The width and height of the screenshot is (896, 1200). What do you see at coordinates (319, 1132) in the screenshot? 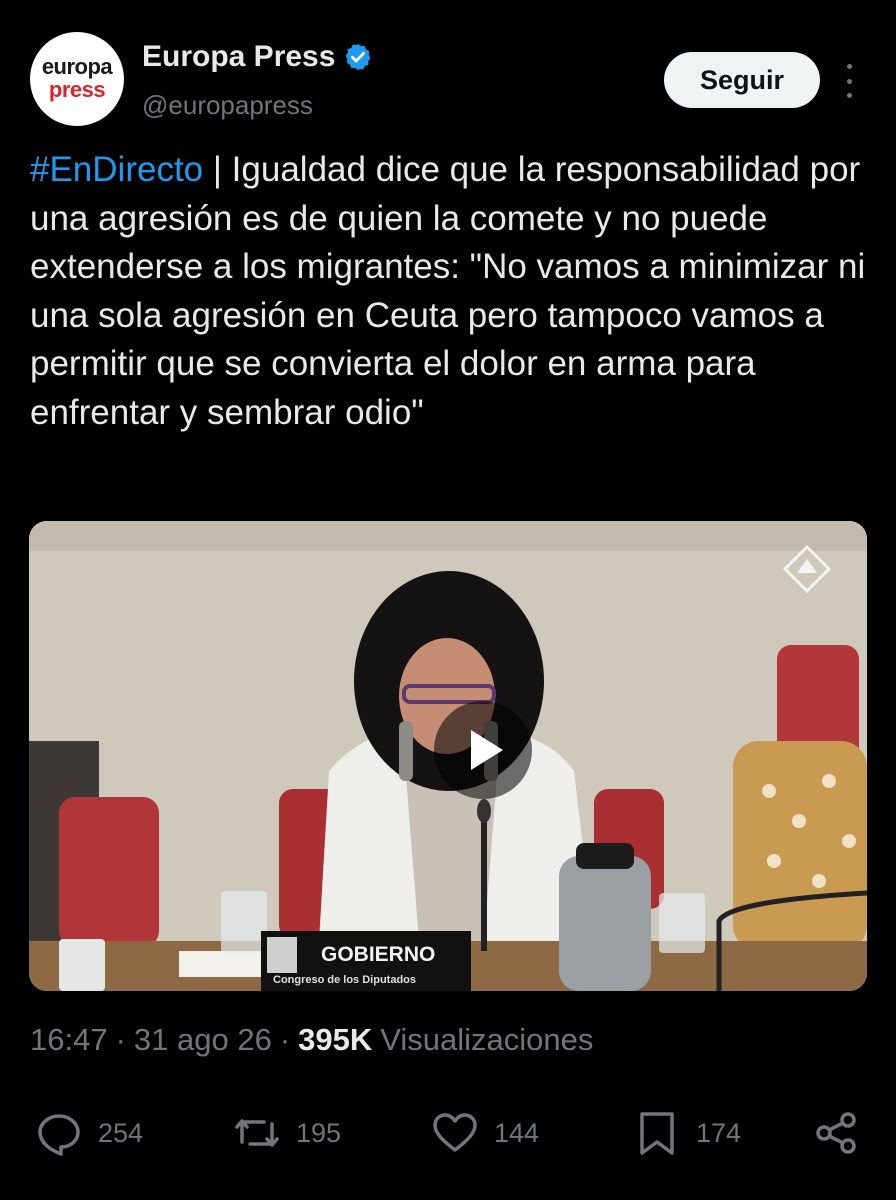
I see `repost-count: 195` at bounding box center [319, 1132].